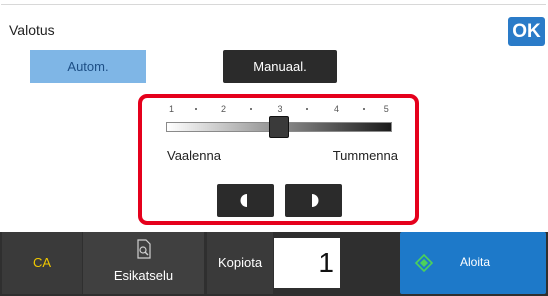 The image size is (548, 296). Describe the element at coordinates (279, 127) in the screenshot. I see `exposure-slider-thumb` at that location.